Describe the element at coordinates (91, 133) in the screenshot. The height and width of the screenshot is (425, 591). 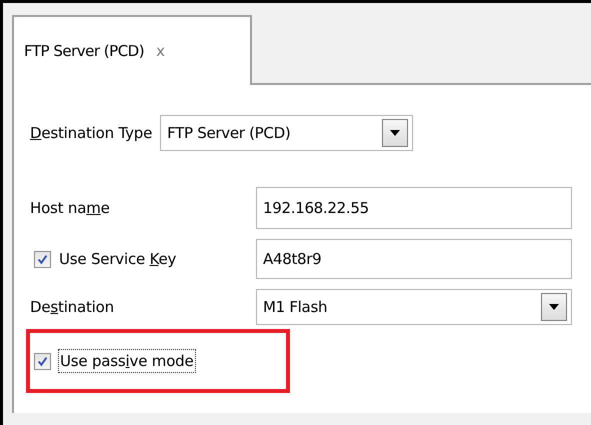
I see `destination-type-label: Destination Type` at that location.